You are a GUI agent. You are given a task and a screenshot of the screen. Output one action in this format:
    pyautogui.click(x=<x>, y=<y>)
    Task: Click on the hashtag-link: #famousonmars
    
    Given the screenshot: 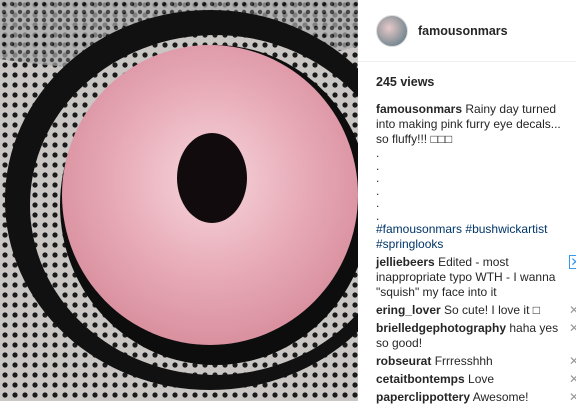 What is the action you would take?
    pyautogui.click(x=419, y=229)
    